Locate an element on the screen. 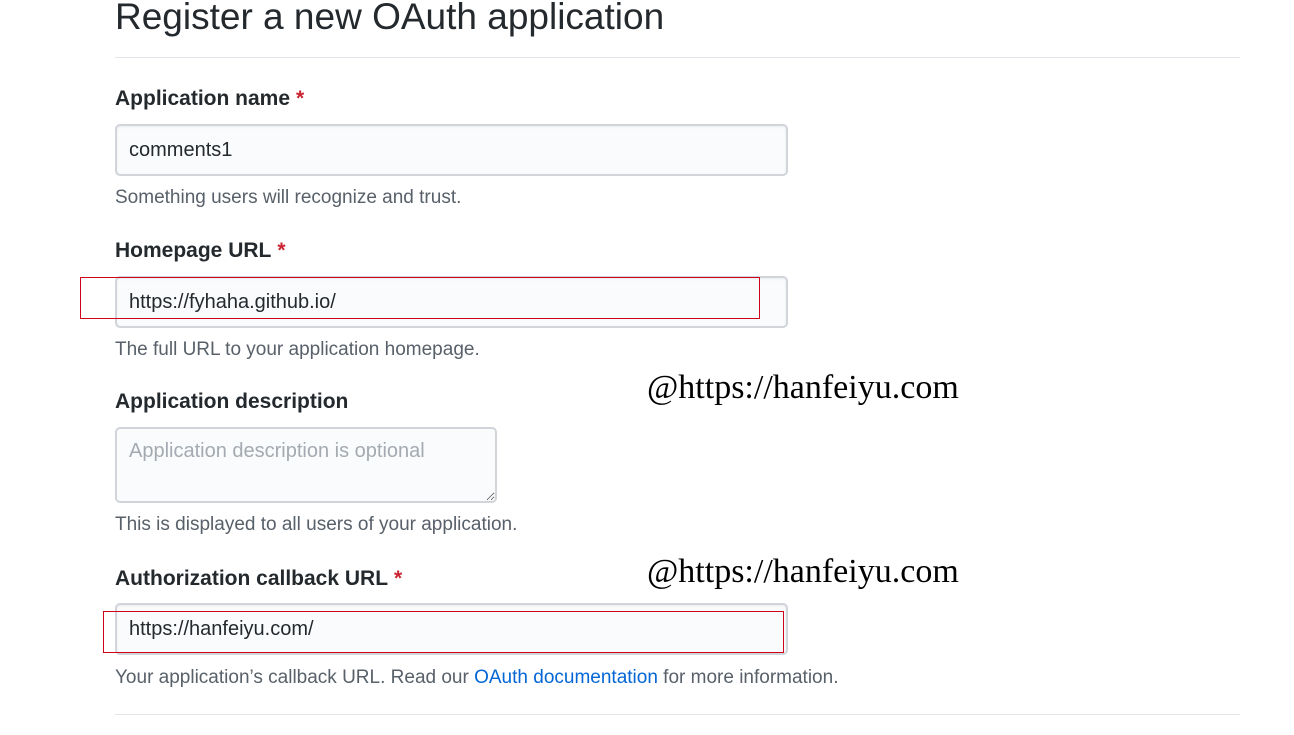 This screenshot has width=1294, height=735. app-description-textarea is located at coordinates (306, 465).